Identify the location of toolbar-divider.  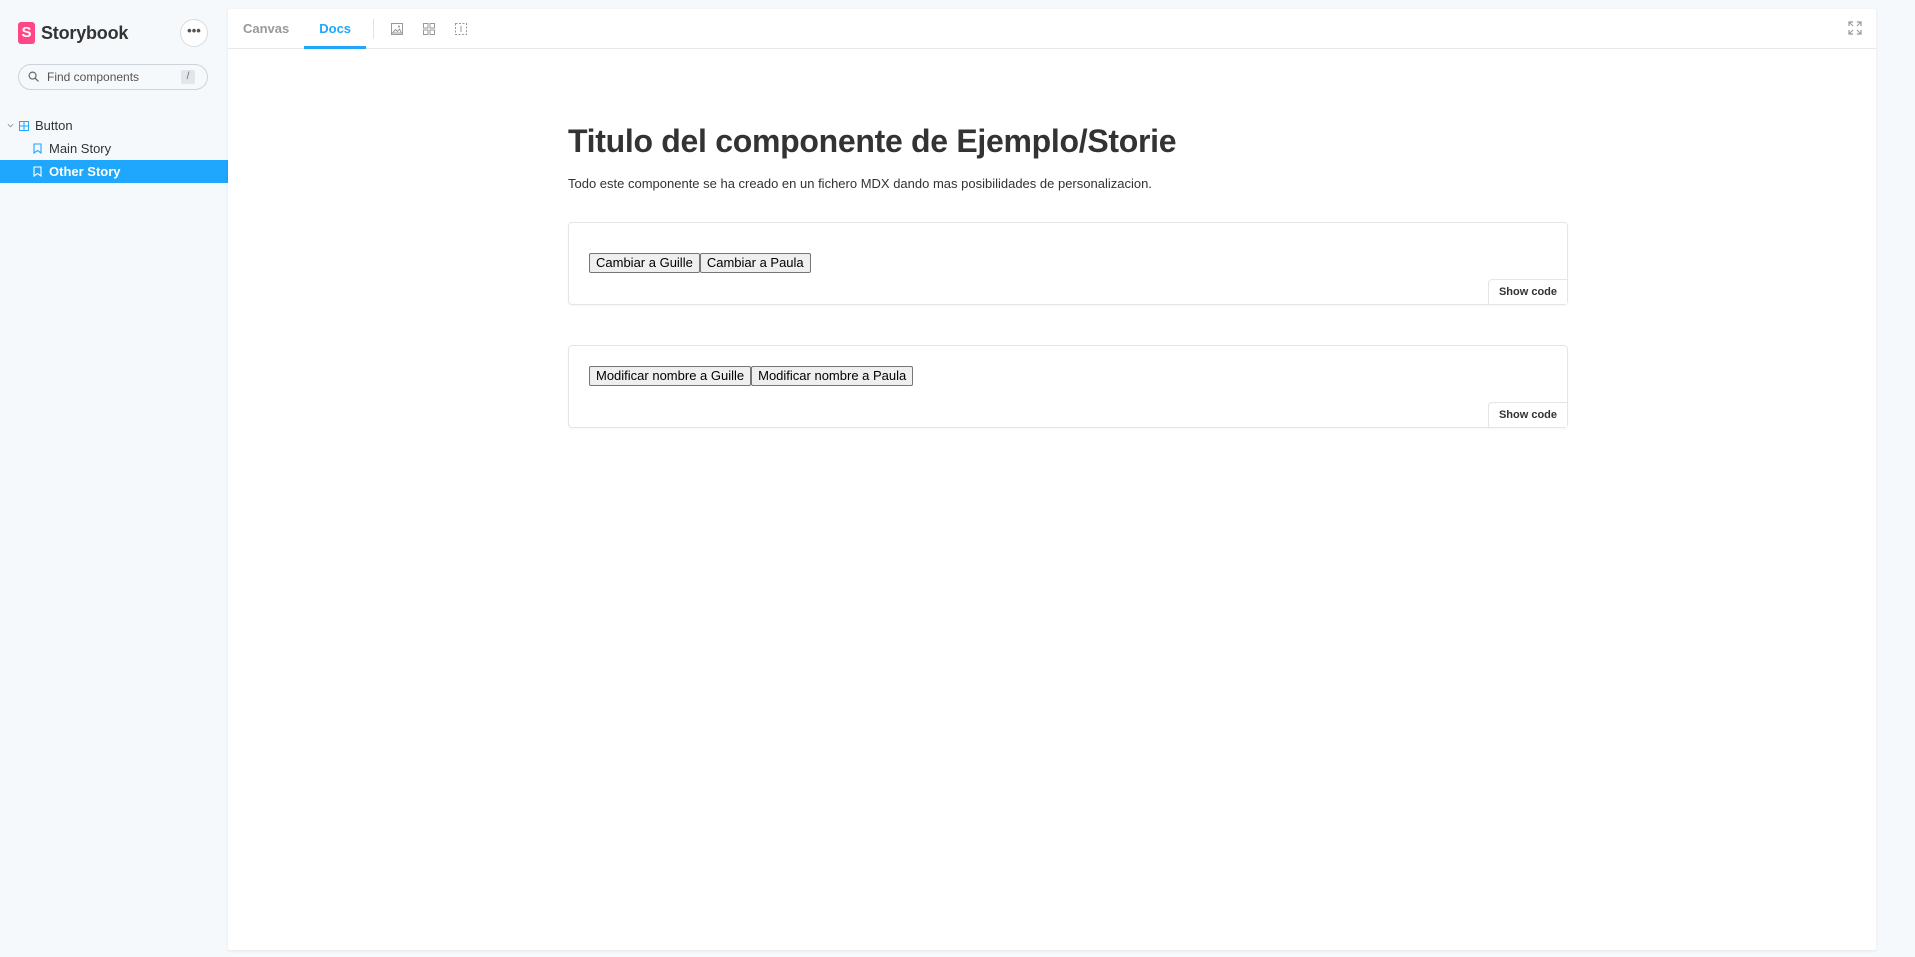
(374, 28).